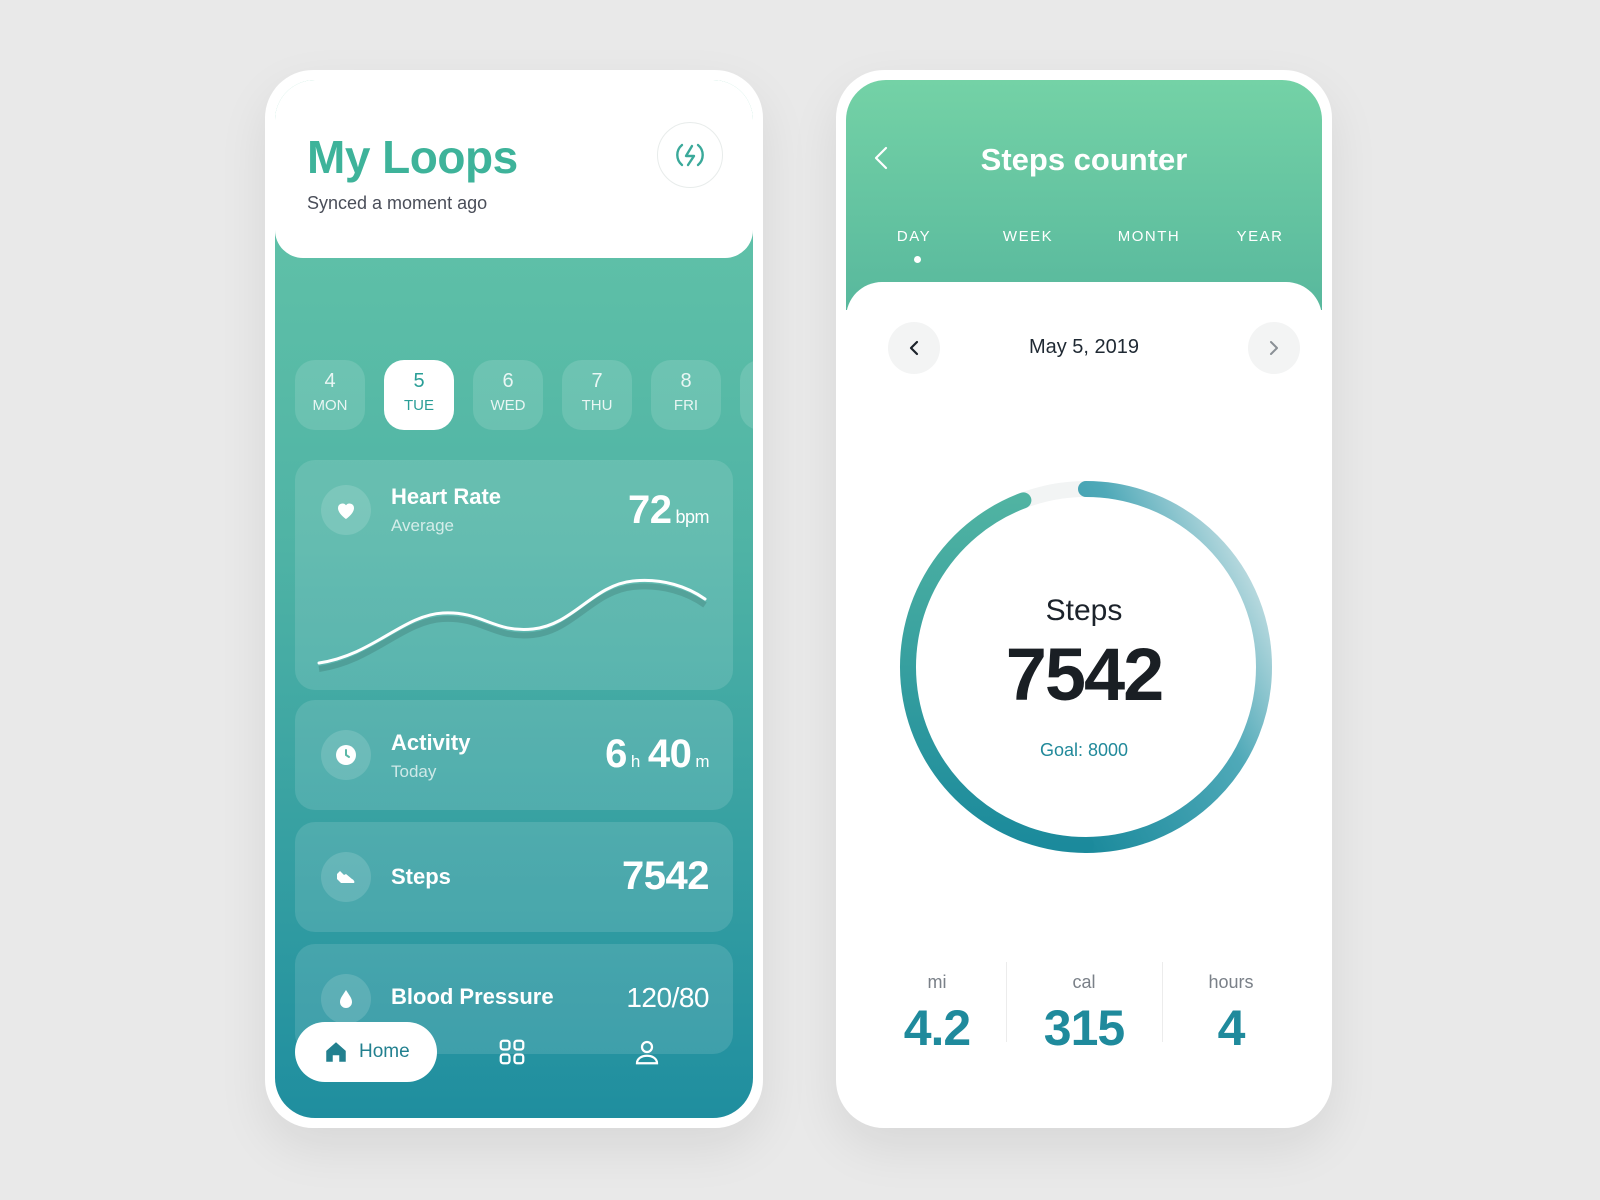 The height and width of the screenshot is (1200, 1600). I want to click on day-name: THU, so click(597, 405).